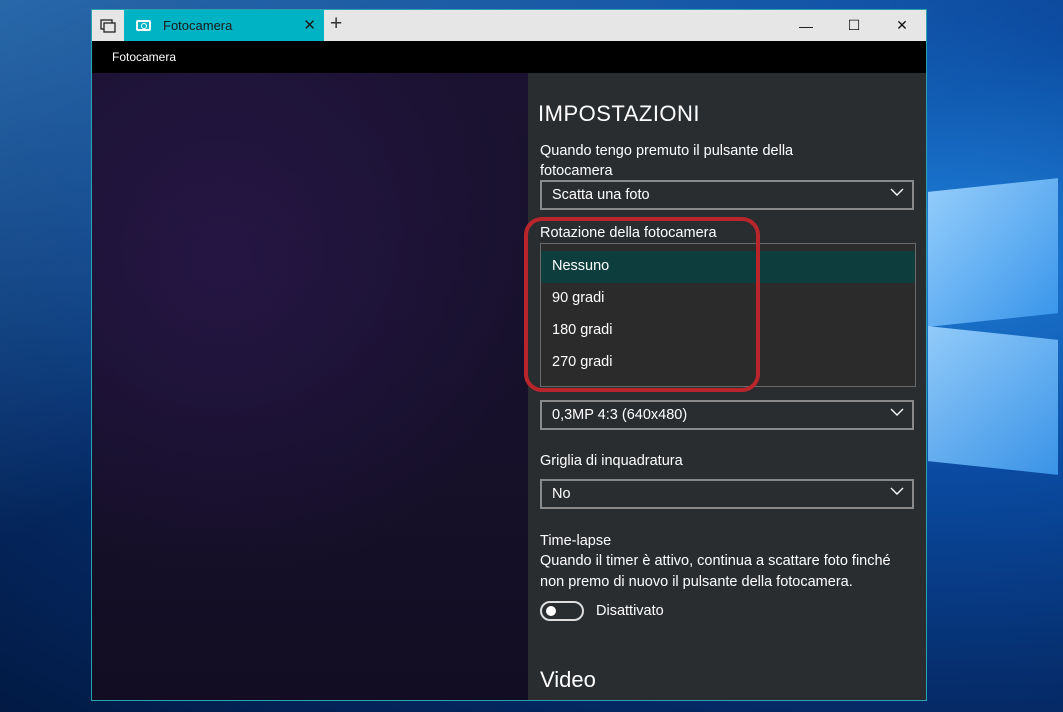 The image size is (1063, 712). Describe the element at coordinates (619, 113) in the screenshot. I see `settings-title: IMPOSTAZIONI` at that location.